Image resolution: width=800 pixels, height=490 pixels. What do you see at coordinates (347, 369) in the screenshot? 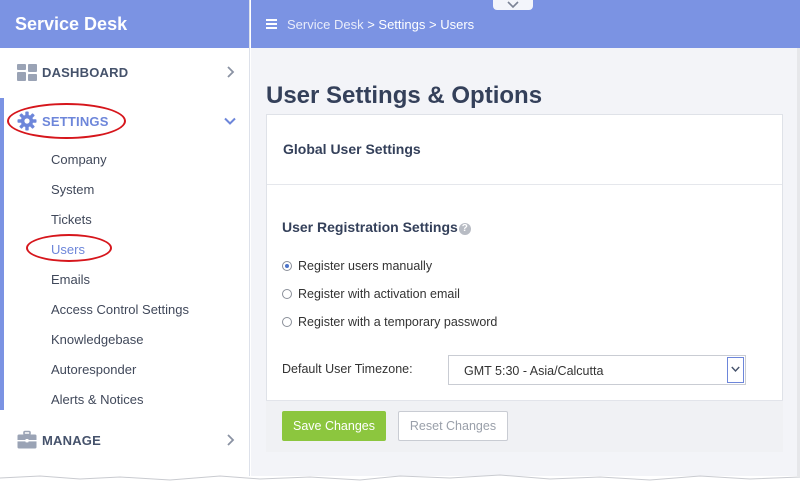
I see `timezone-label: Default User Timezone:` at bounding box center [347, 369].